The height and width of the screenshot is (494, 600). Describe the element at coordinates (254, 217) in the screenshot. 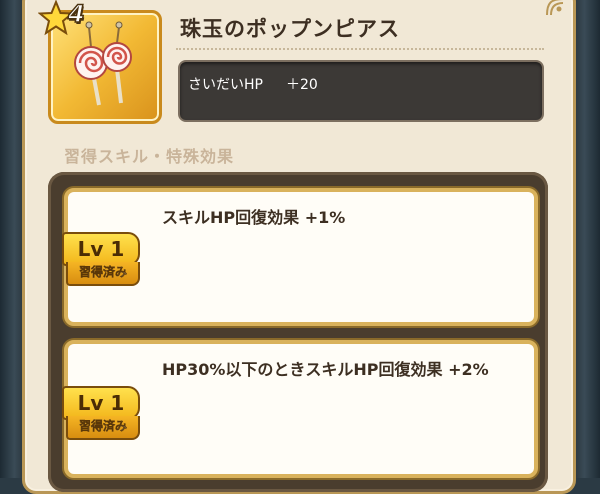

I see `skill-description: スキルHP回復効果 +1%` at that location.